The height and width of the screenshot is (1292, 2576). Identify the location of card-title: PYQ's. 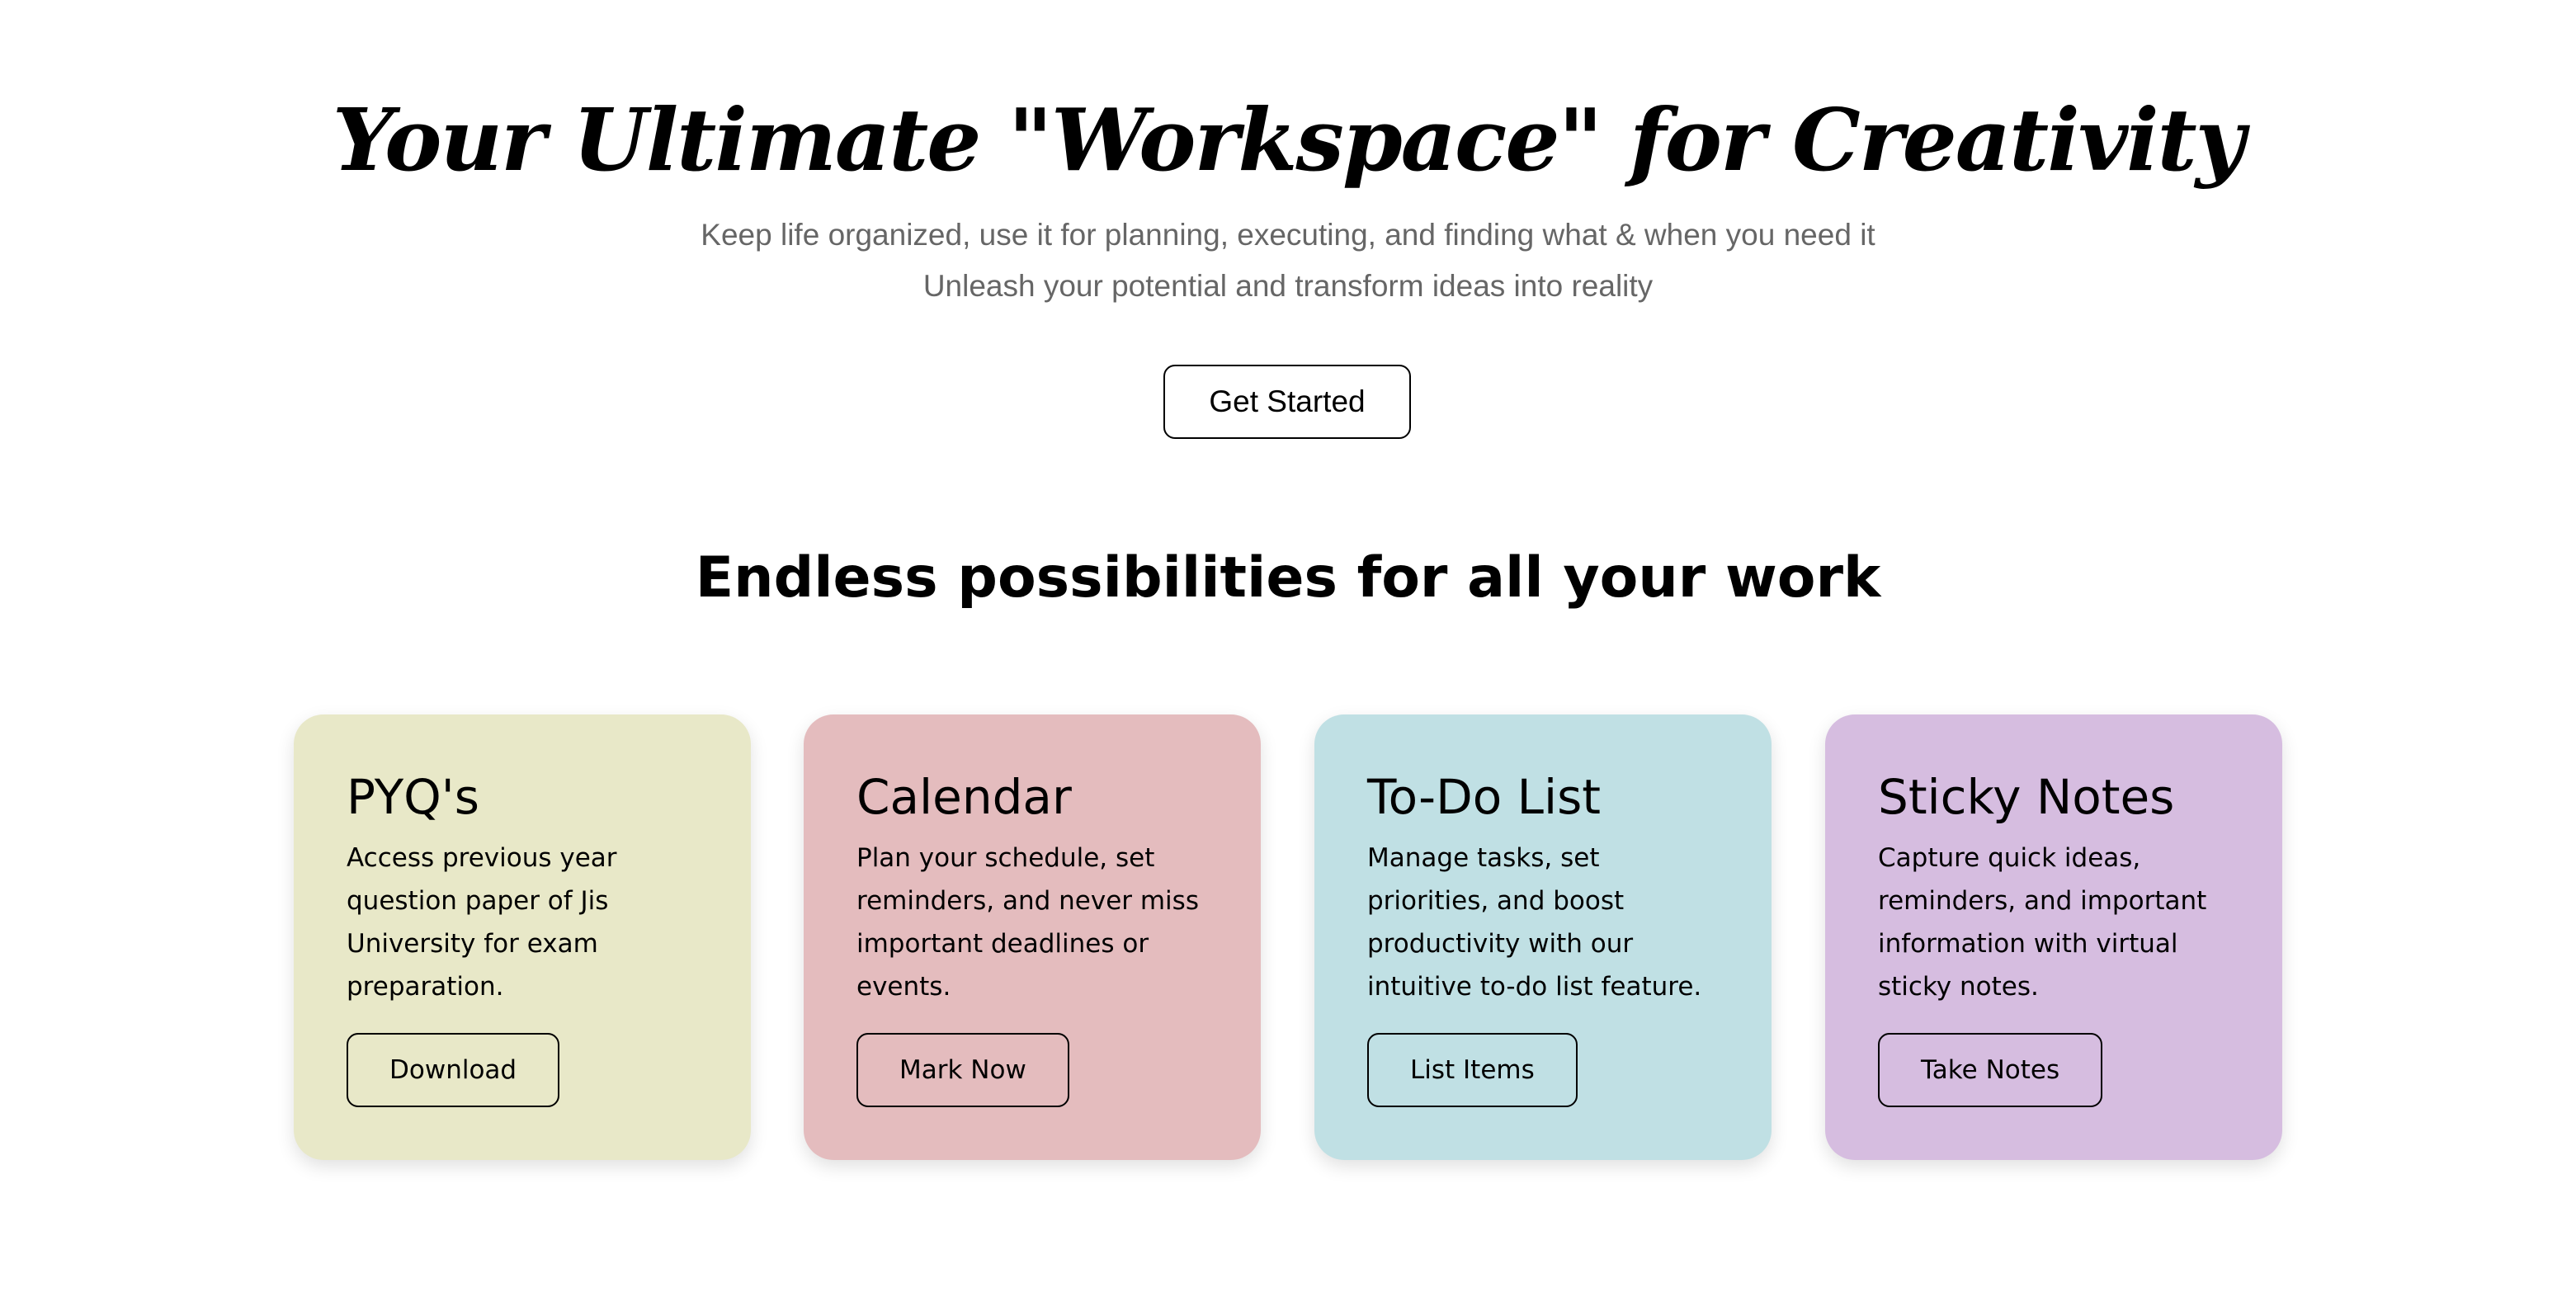
(413, 797).